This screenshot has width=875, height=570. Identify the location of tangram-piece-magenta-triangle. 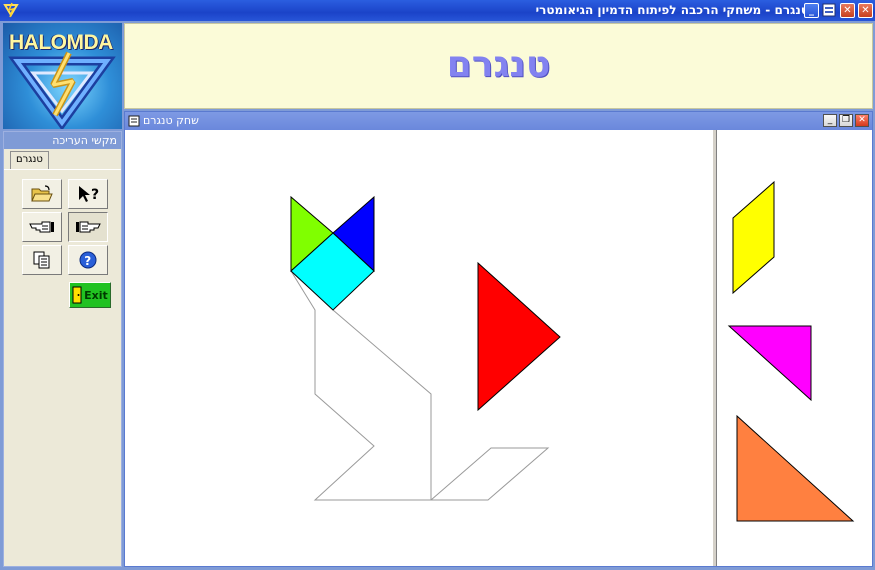
(769, 363).